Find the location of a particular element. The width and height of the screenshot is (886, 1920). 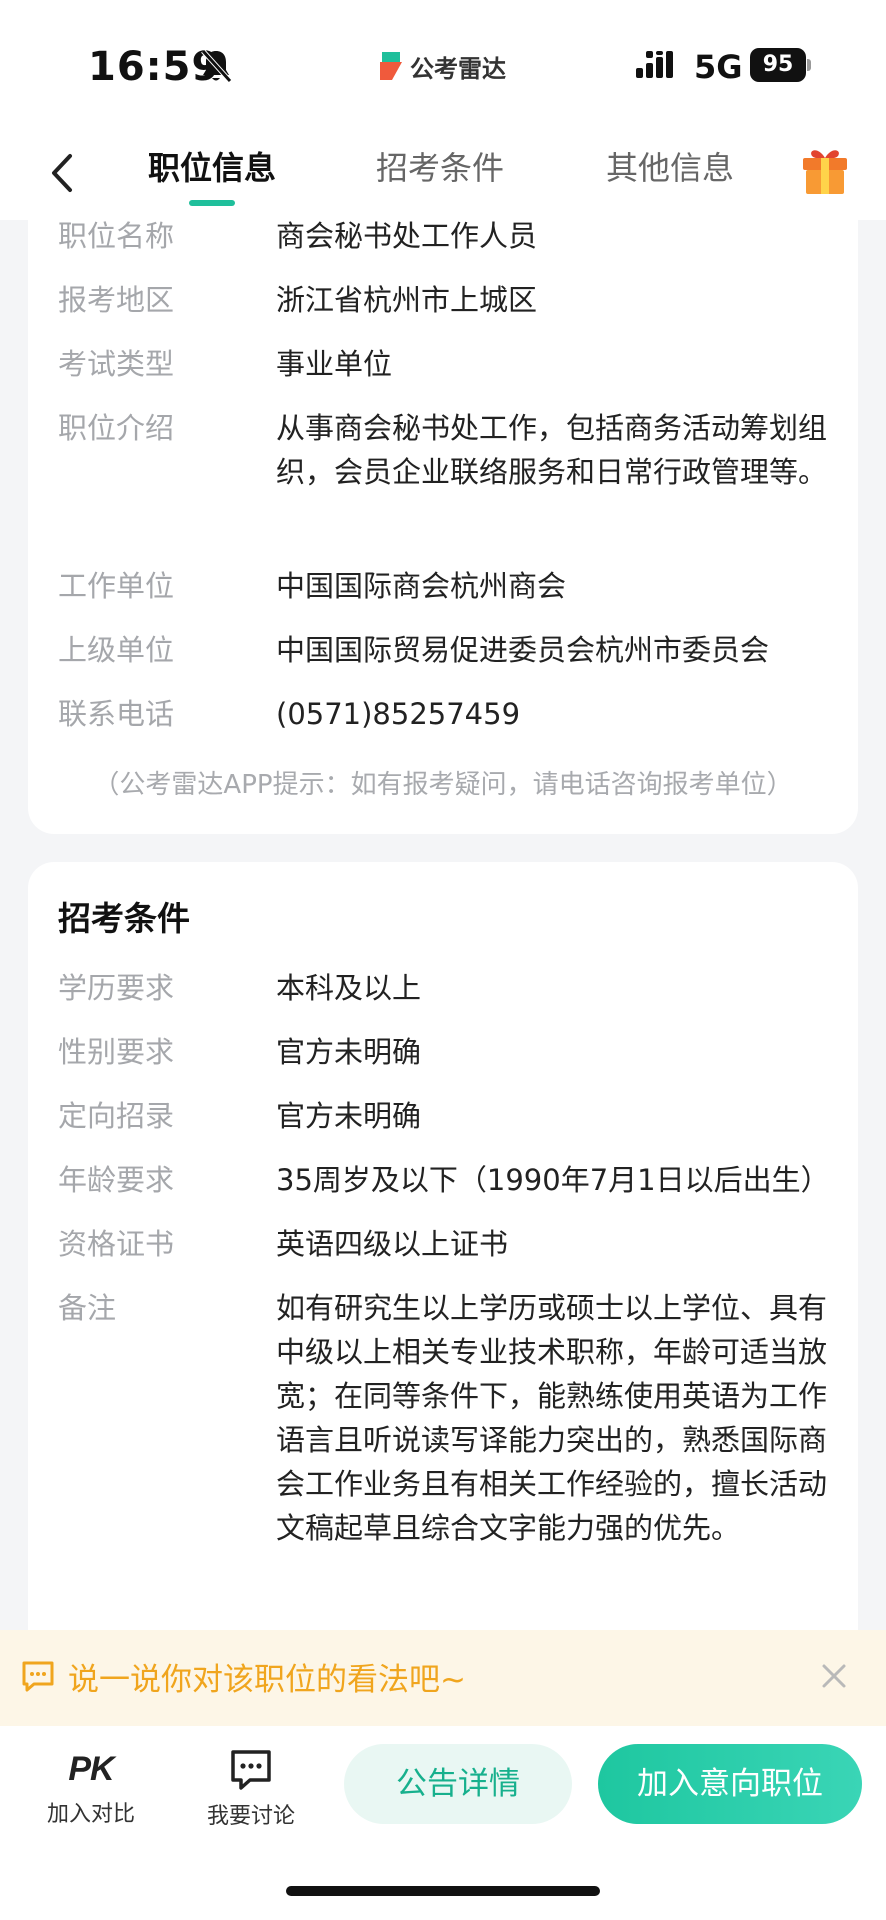

battery-icon: 95 is located at coordinates (781, 65).